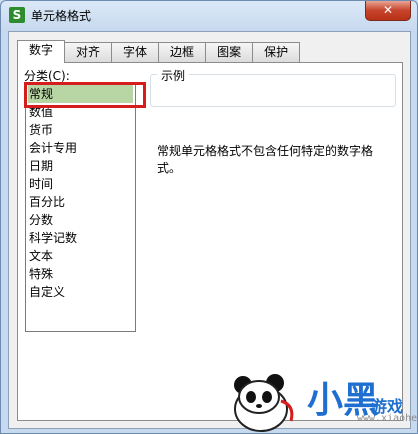  What do you see at coordinates (276, 52) in the screenshot?
I see `tab-protection: 保护` at bounding box center [276, 52].